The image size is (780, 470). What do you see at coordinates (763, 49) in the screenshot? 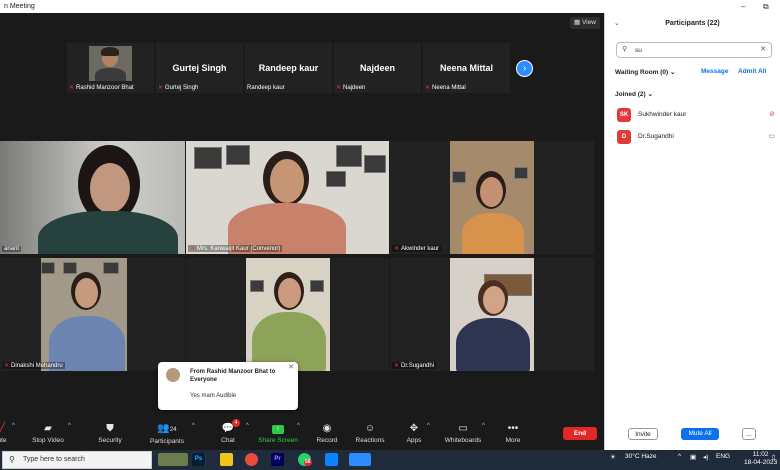
I see `clear-icon: ✕` at bounding box center [763, 49].